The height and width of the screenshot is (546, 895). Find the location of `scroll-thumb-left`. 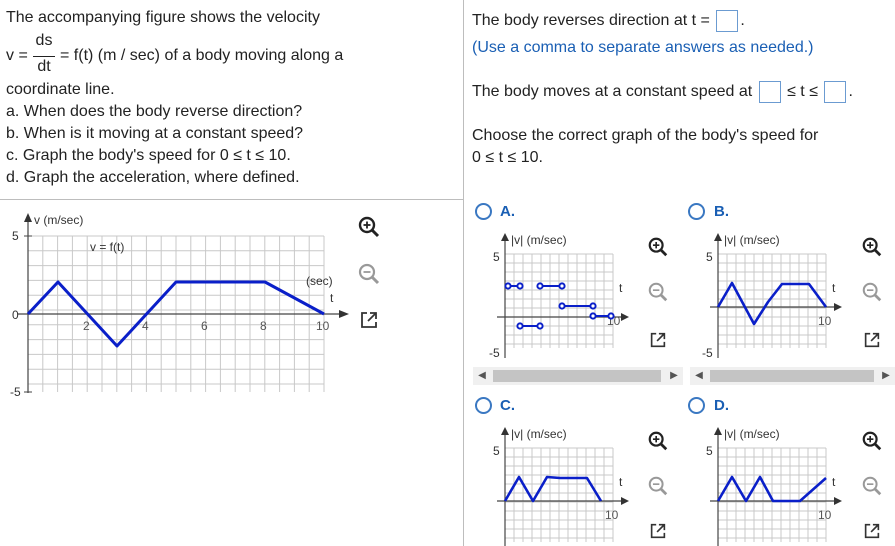

scroll-thumb-left is located at coordinates (577, 376).